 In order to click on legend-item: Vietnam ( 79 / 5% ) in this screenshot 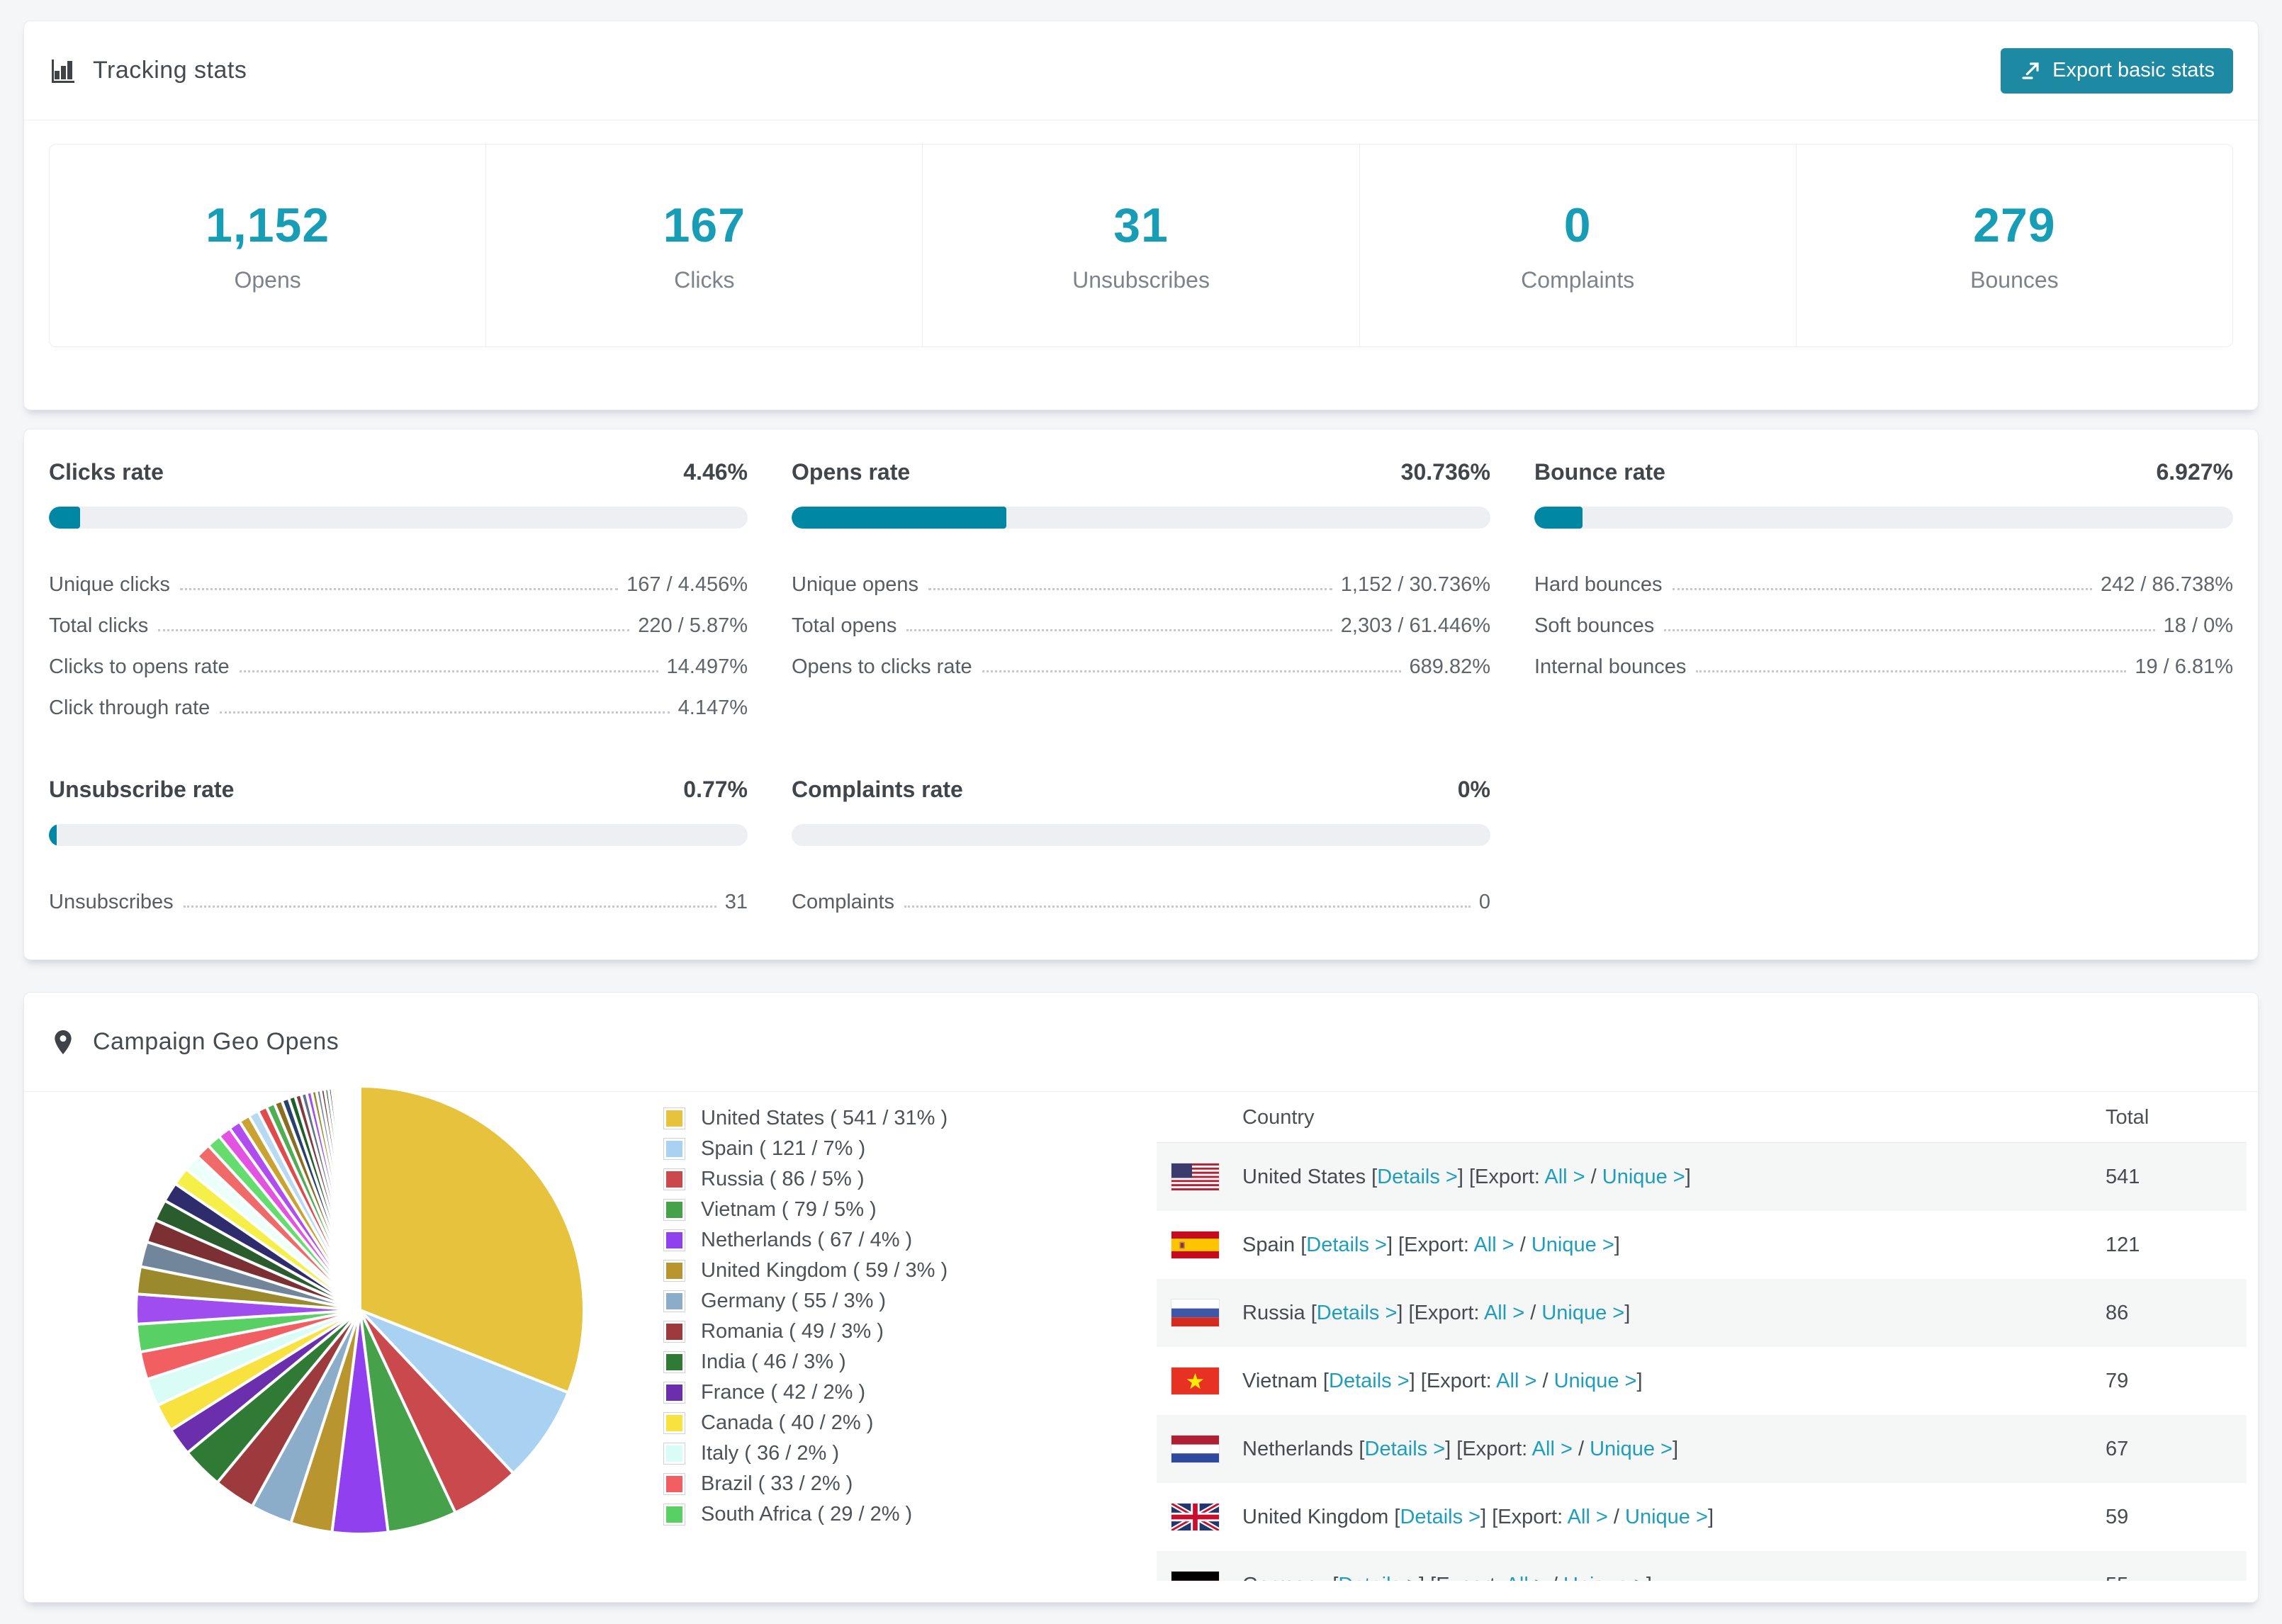, I will do `click(806, 1210)`.